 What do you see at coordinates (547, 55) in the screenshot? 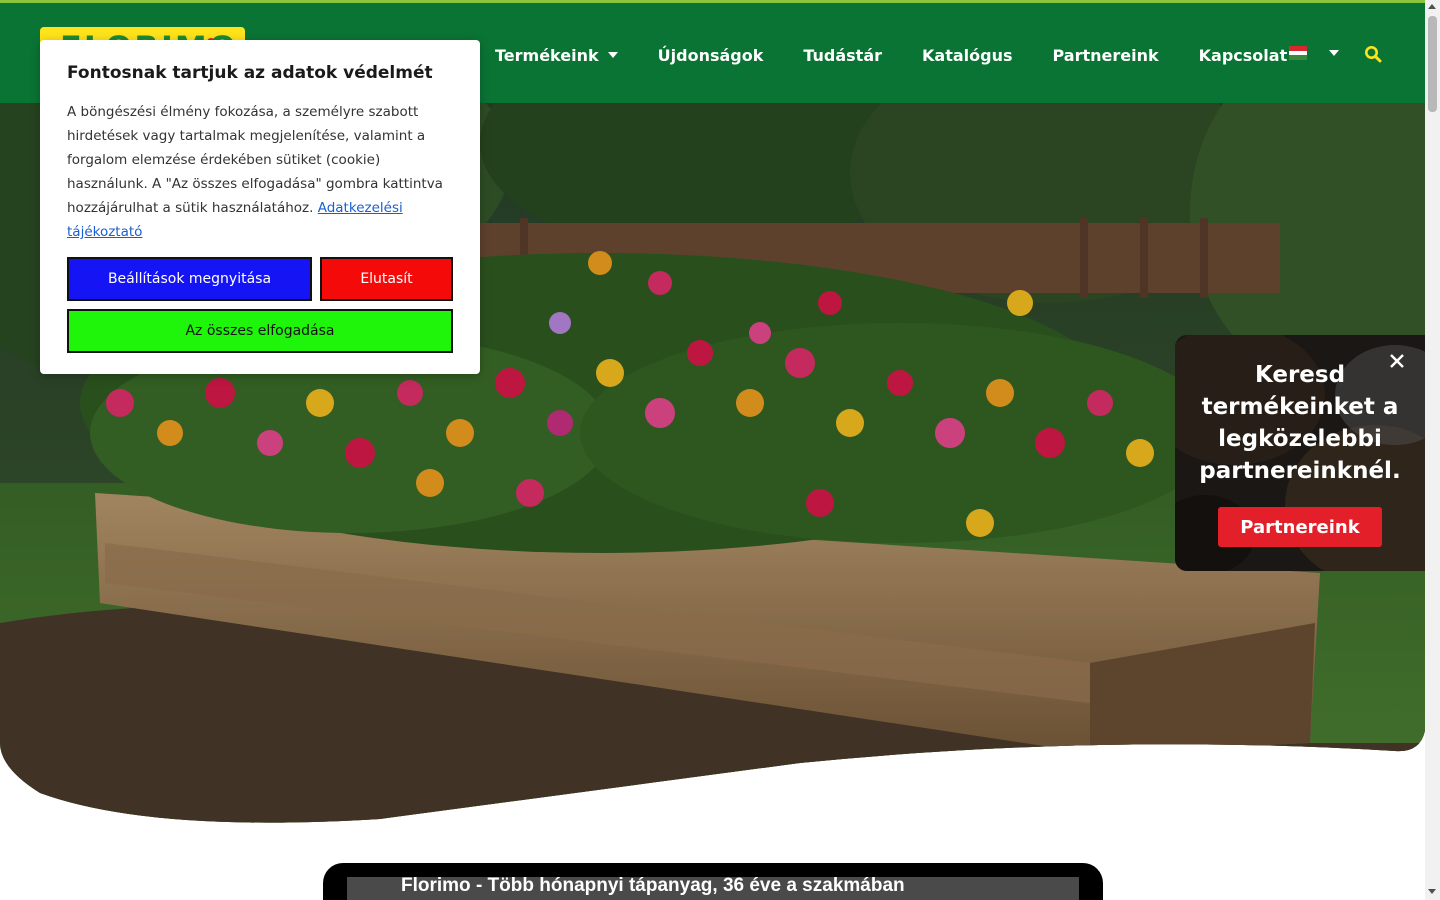
I see `nav-label: Termékeink` at bounding box center [547, 55].